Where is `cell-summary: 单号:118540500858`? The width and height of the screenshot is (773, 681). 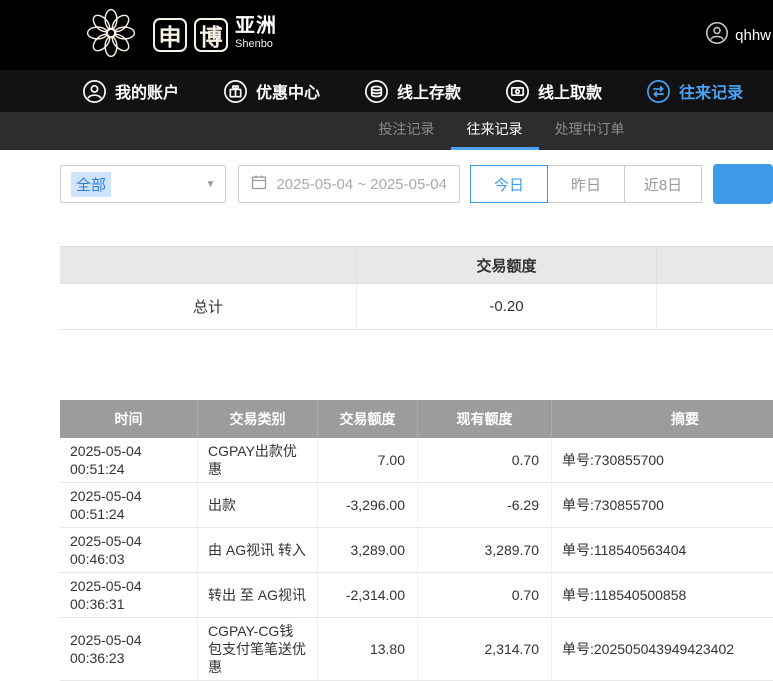 cell-summary: 单号:118540500858 is located at coordinates (624, 595).